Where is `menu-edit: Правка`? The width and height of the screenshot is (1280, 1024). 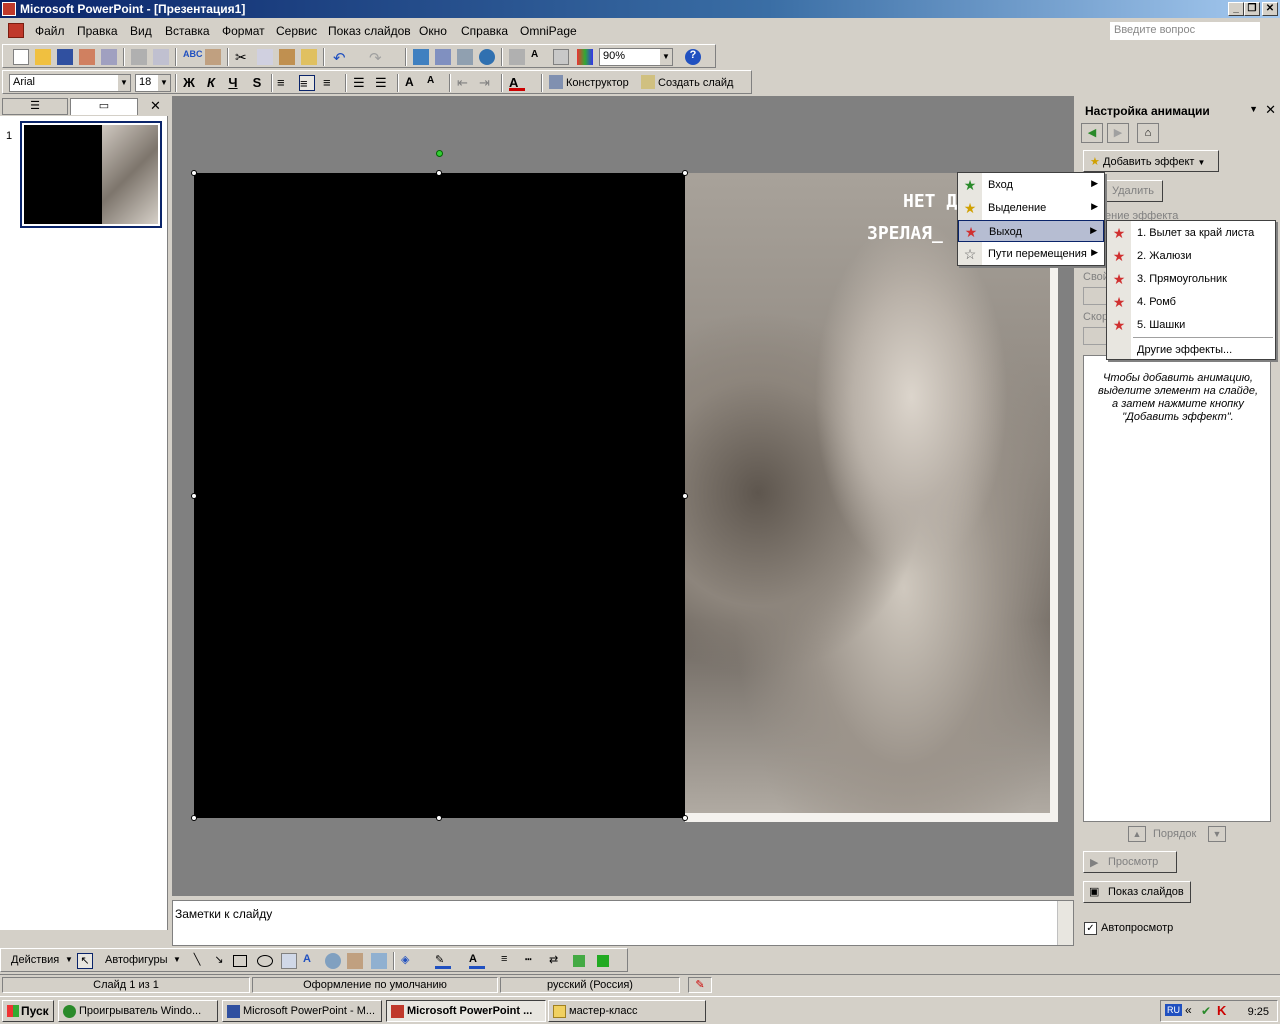
menu-edit: Правка is located at coordinates (97, 31).